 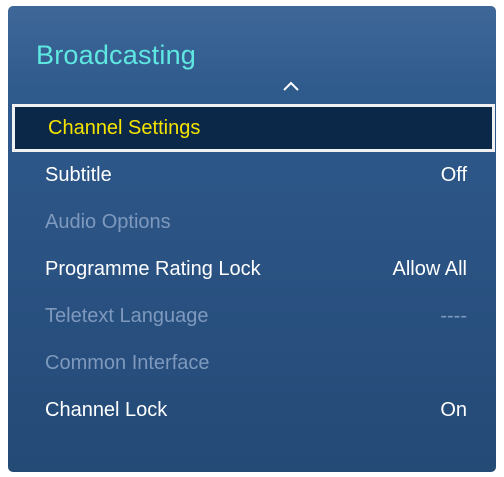 What do you see at coordinates (116, 55) in the screenshot?
I see `menu-title: Broadcasting` at bounding box center [116, 55].